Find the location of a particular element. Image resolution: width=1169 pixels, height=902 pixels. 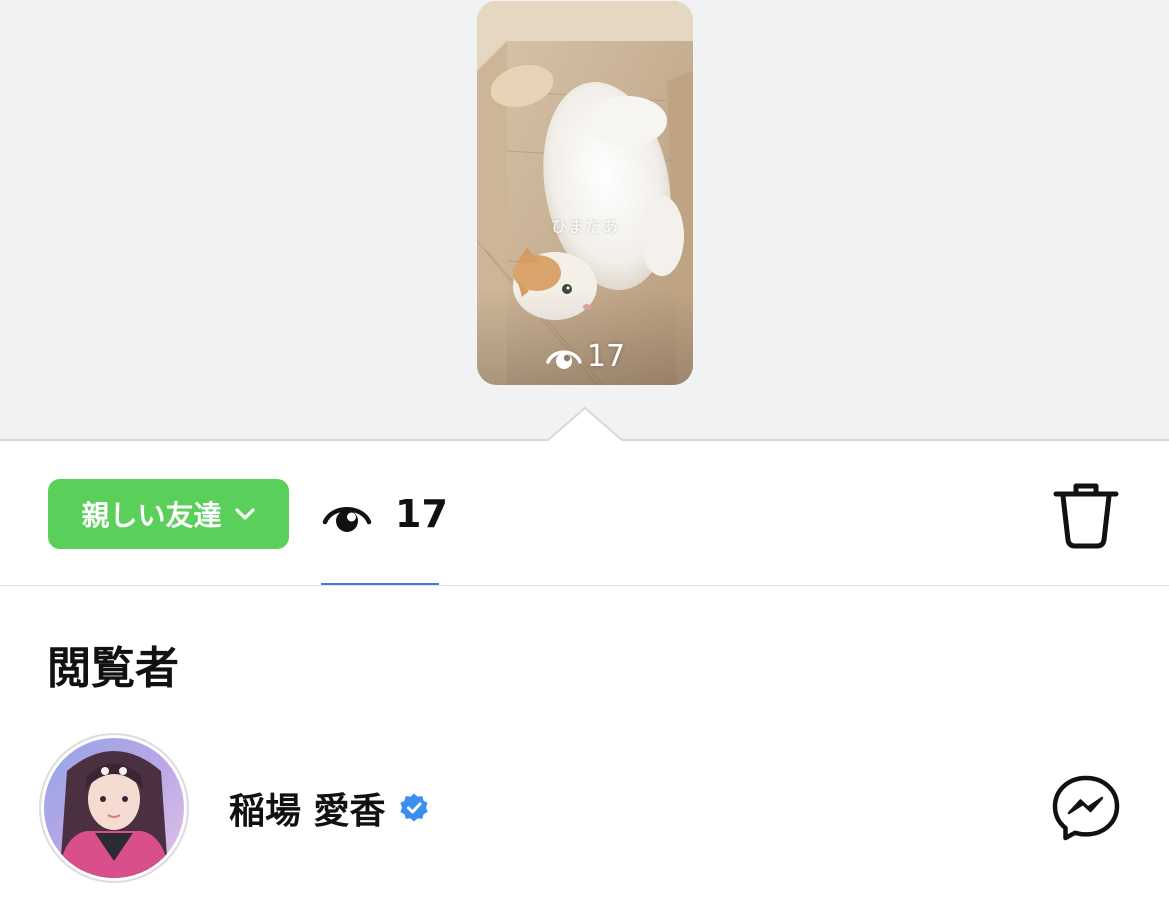

story-thumbnail: ひまだあ 17 is located at coordinates (585, 193).